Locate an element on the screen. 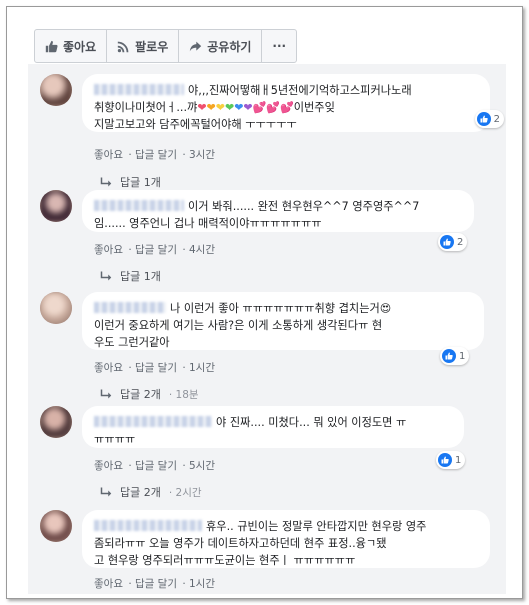  reply-time: · 18분 is located at coordinates (183, 394).